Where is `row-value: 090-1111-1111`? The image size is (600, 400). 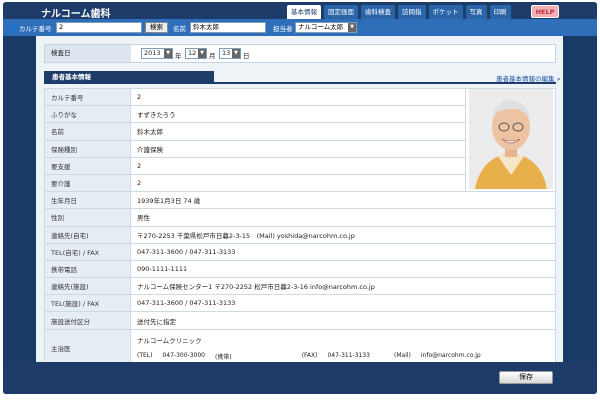
row-value: 090-1111-1111 is located at coordinates (343, 269).